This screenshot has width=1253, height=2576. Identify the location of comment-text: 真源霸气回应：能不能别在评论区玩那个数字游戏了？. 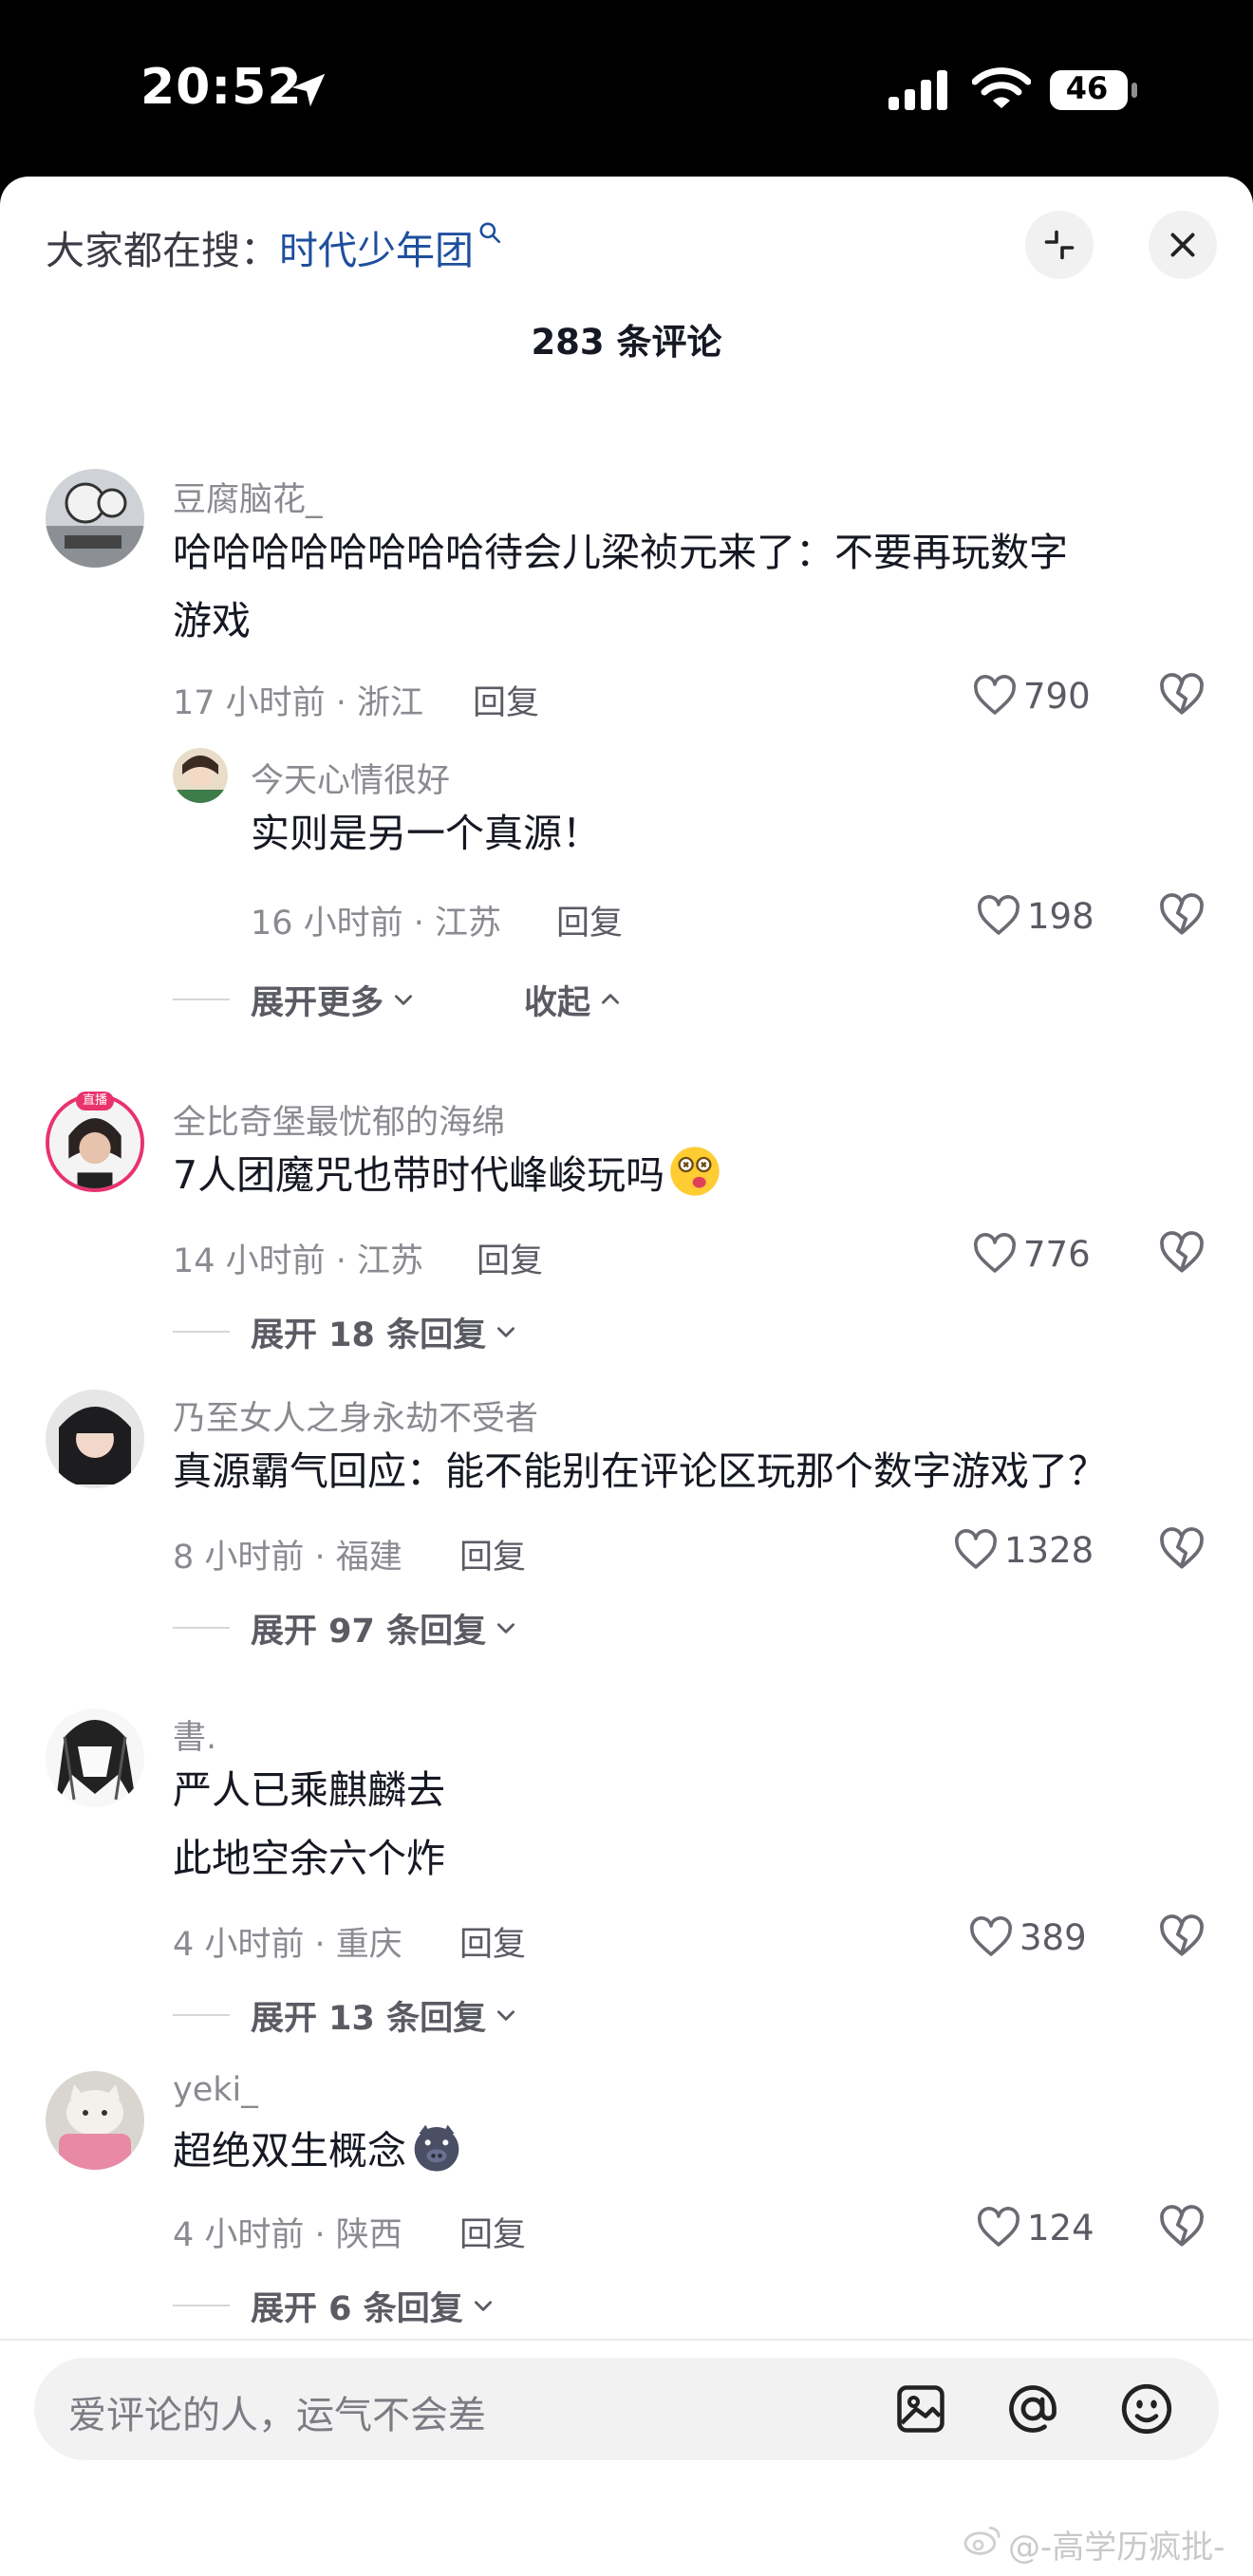
(640, 1471).